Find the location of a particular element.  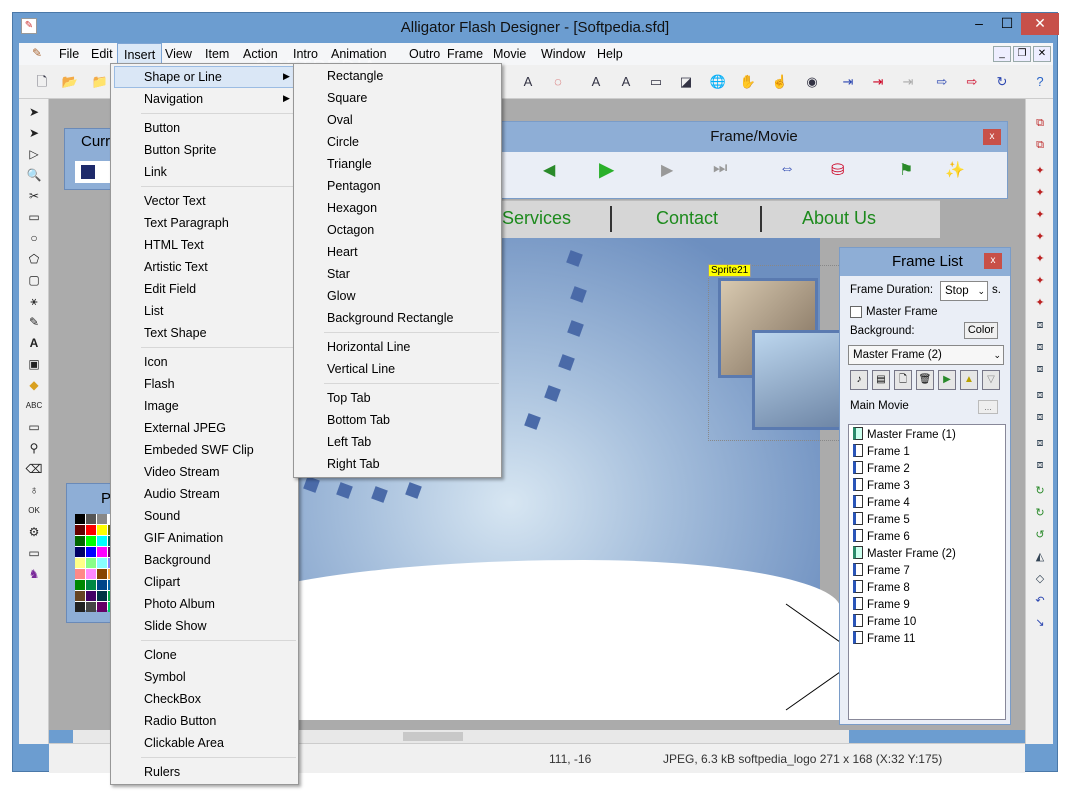

insert-menu-item-flash: Flash is located at coordinates (159, 384).